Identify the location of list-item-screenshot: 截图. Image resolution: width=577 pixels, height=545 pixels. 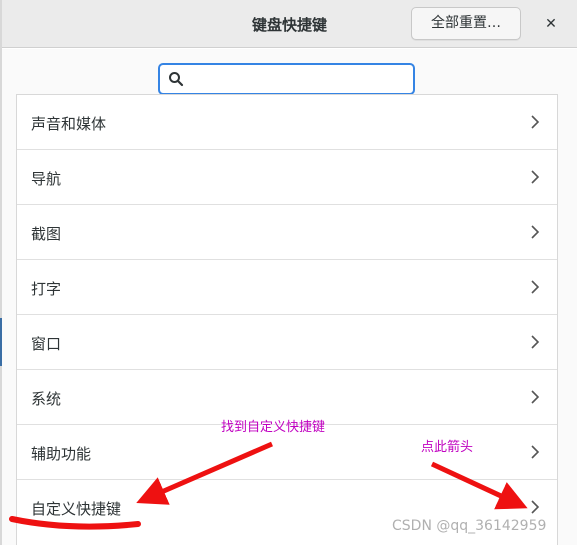
(287, 232).